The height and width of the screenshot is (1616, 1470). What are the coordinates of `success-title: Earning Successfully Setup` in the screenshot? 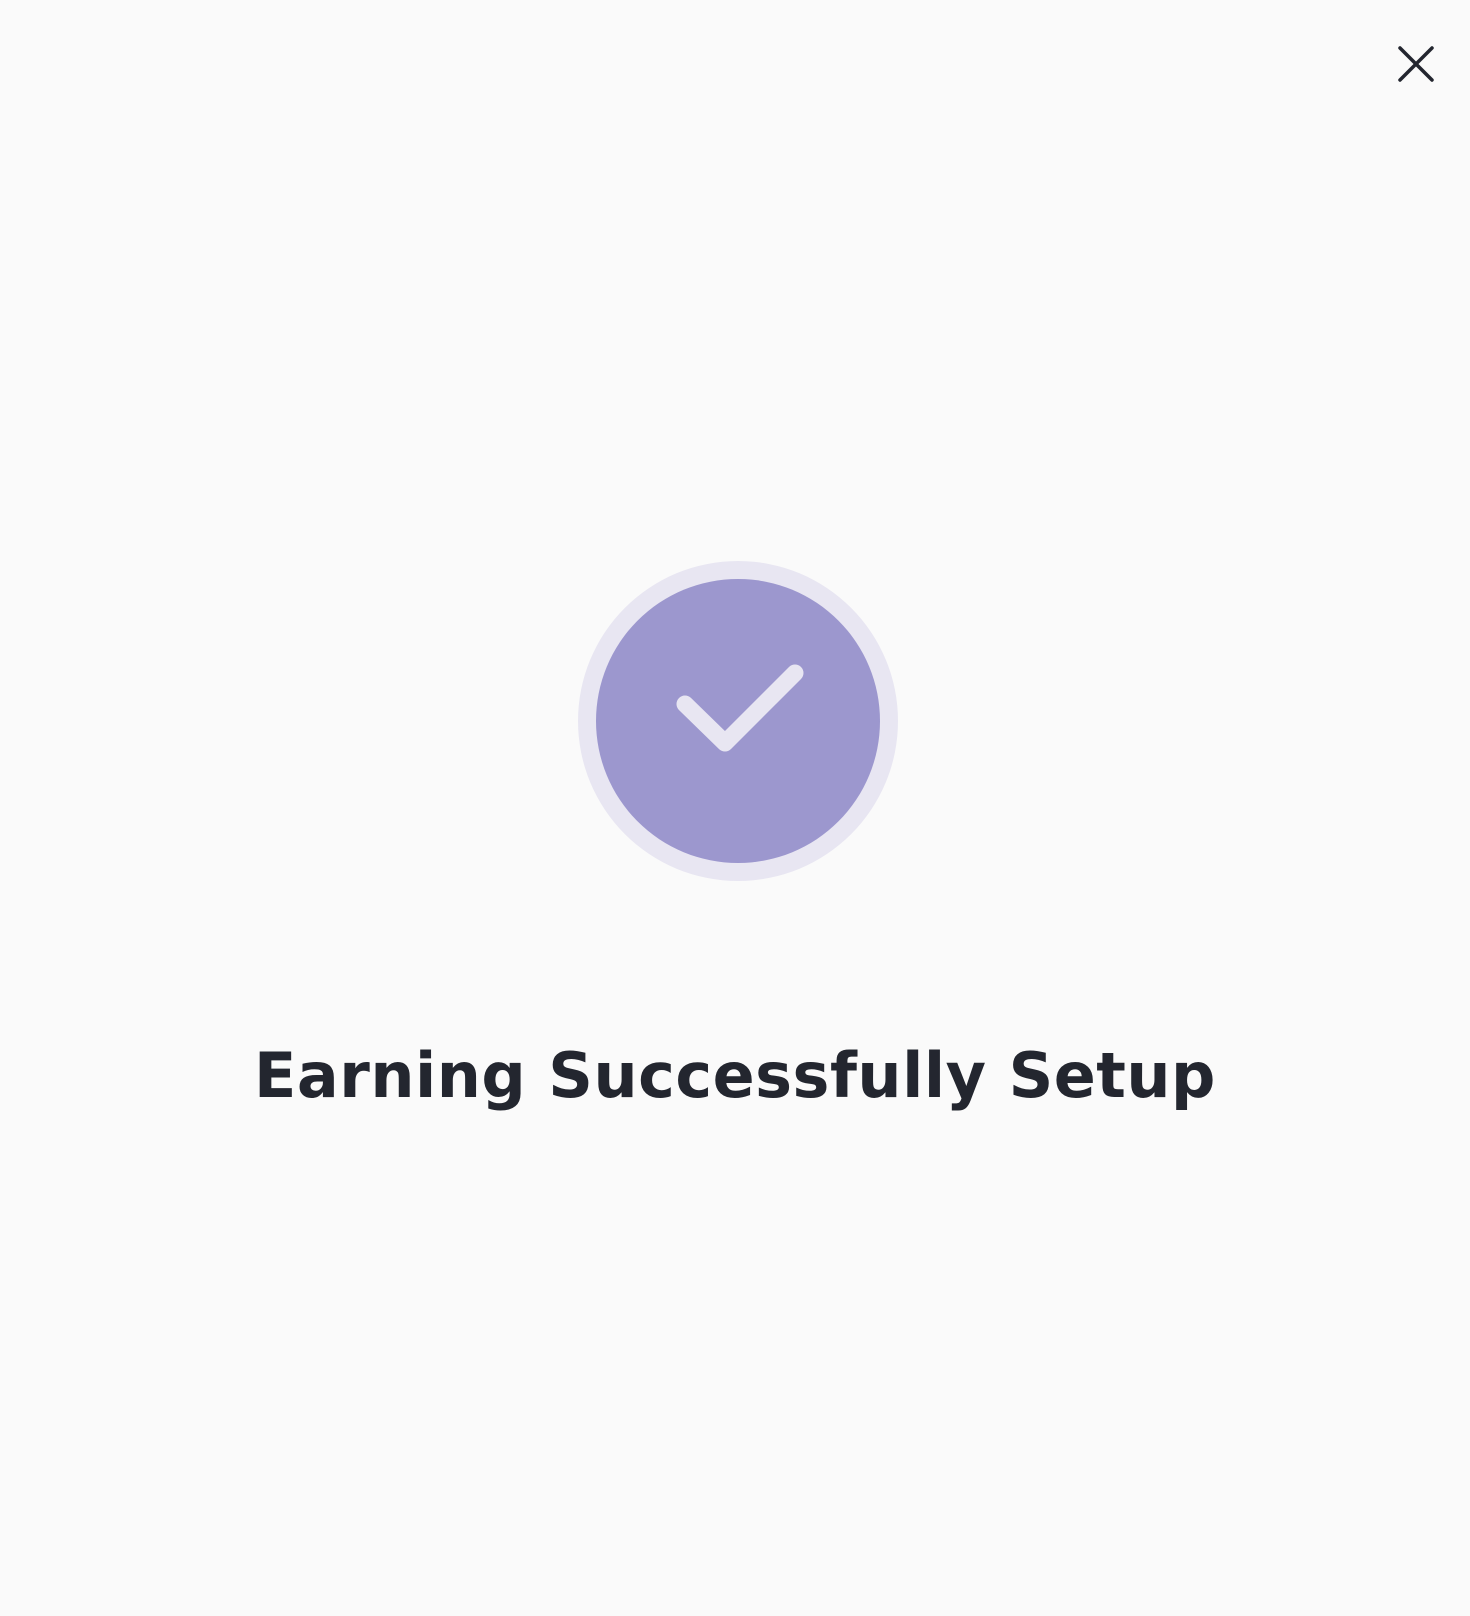 It's located at (735, 1075).